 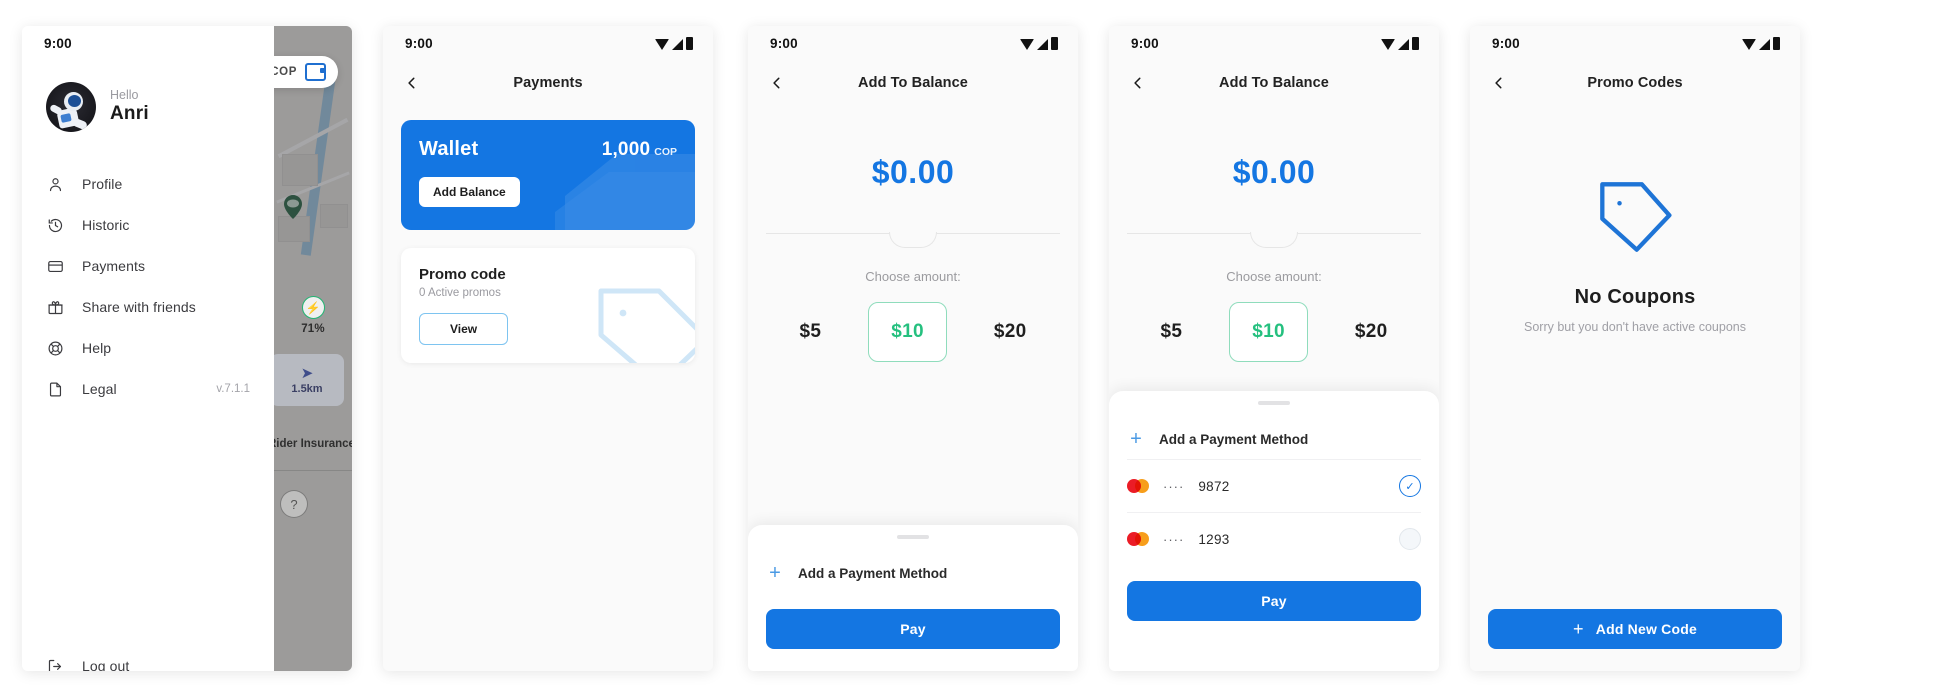 I want to click on choose-amount-label: Choose amount:, so click(x=1274, y=276).